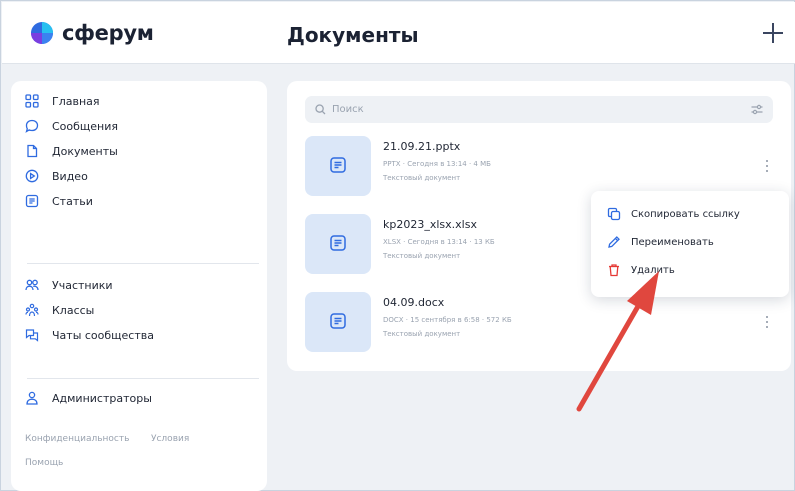  What do you see at coordinates (72, 201) in the screenshot?
I see `sidebar-item-label: Статьи` at bounding box center [72, 201].